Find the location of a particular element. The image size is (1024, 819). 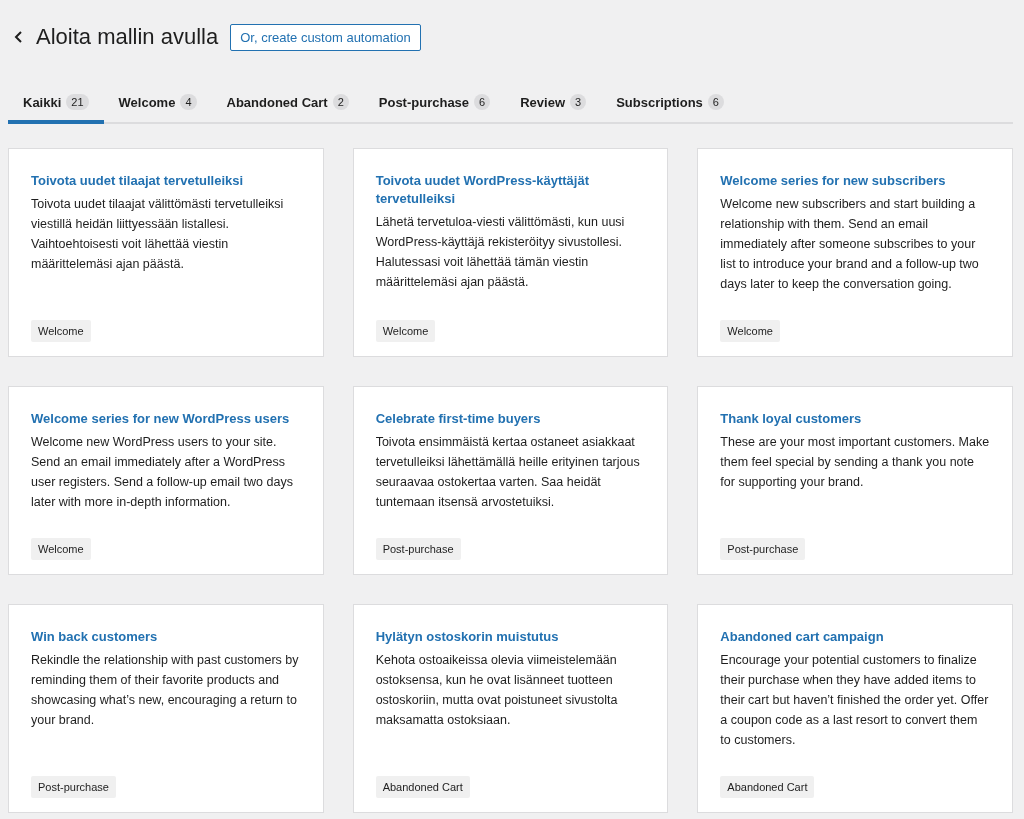

count-badge: 3 is located at coordinates (578, 102).